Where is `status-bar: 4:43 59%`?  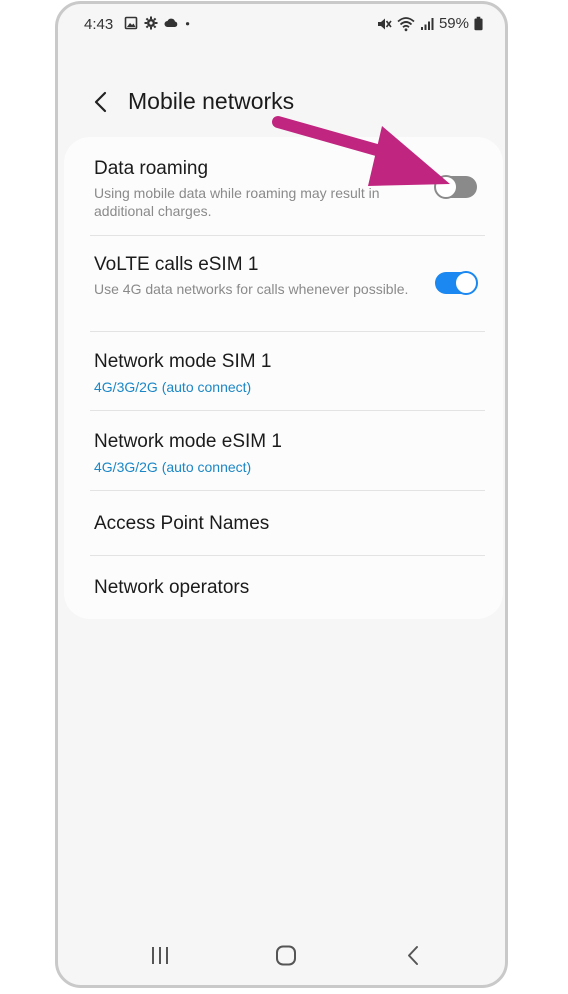 status-bar: 4:43 59% is located at coordinates (281, 24).